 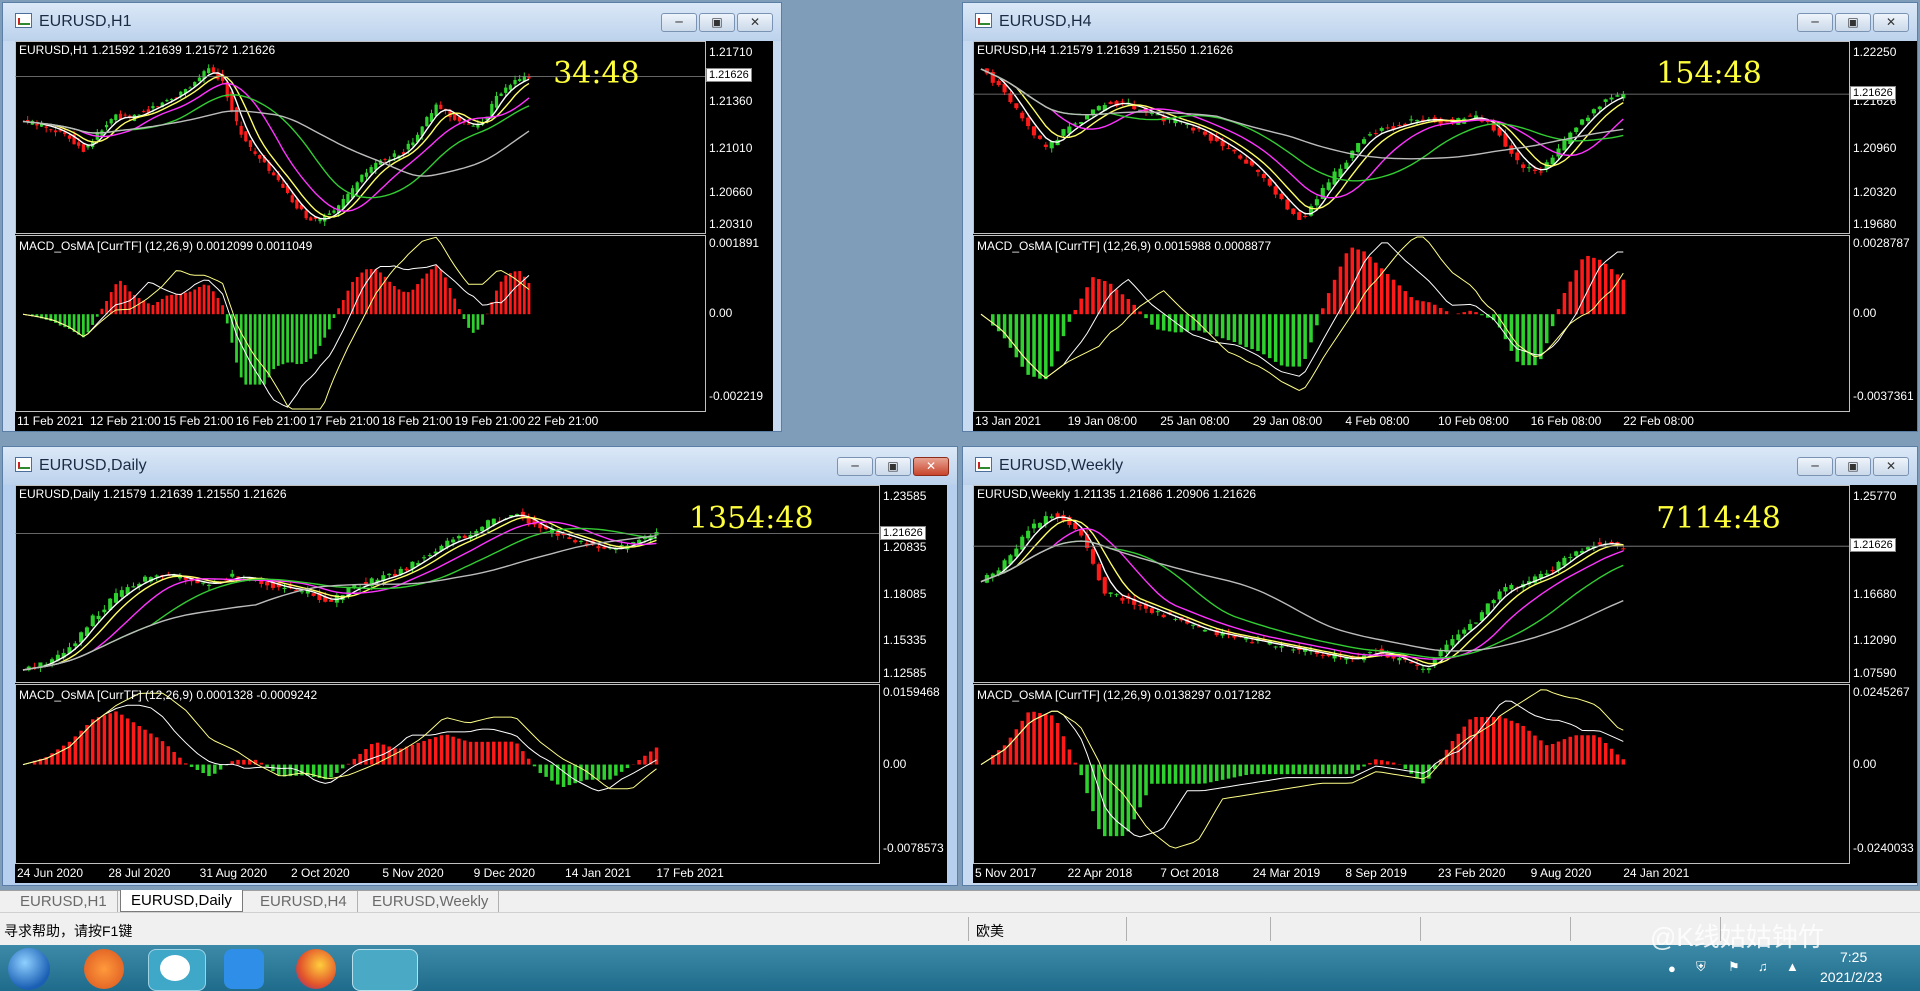 I want to click on macd-axis-tick: -0.0078573, so click(x=913, y=847).